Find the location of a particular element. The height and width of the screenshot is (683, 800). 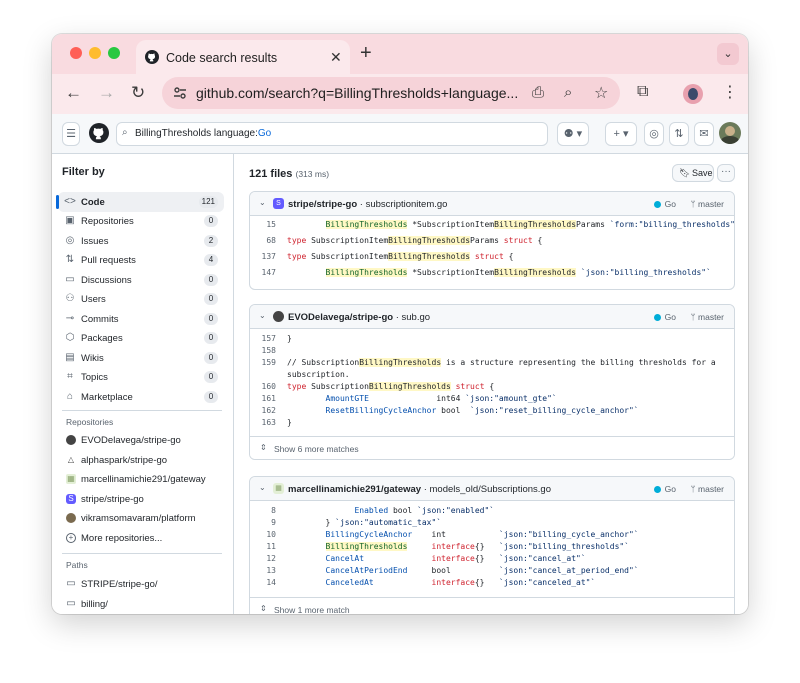

sidebar-item-label: Issues is located at coordinates (95, 241).